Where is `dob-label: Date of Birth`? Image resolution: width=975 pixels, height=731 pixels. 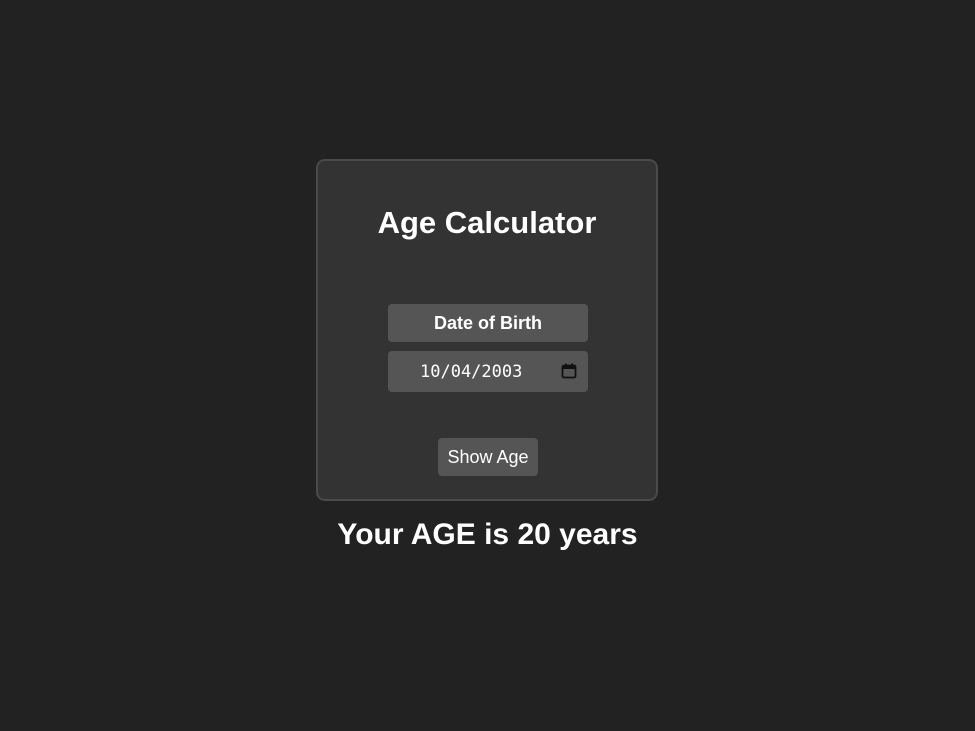
dob-label: Date of Birth is located at coordinates (488, 323).